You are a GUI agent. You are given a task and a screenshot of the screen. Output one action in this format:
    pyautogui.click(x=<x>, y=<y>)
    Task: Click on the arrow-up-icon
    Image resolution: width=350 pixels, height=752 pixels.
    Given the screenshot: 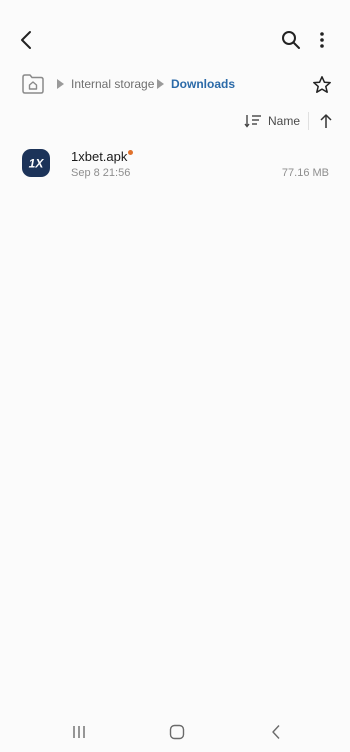 What is the action you would take?
    pyautogui.click(x=326, y=121)
    